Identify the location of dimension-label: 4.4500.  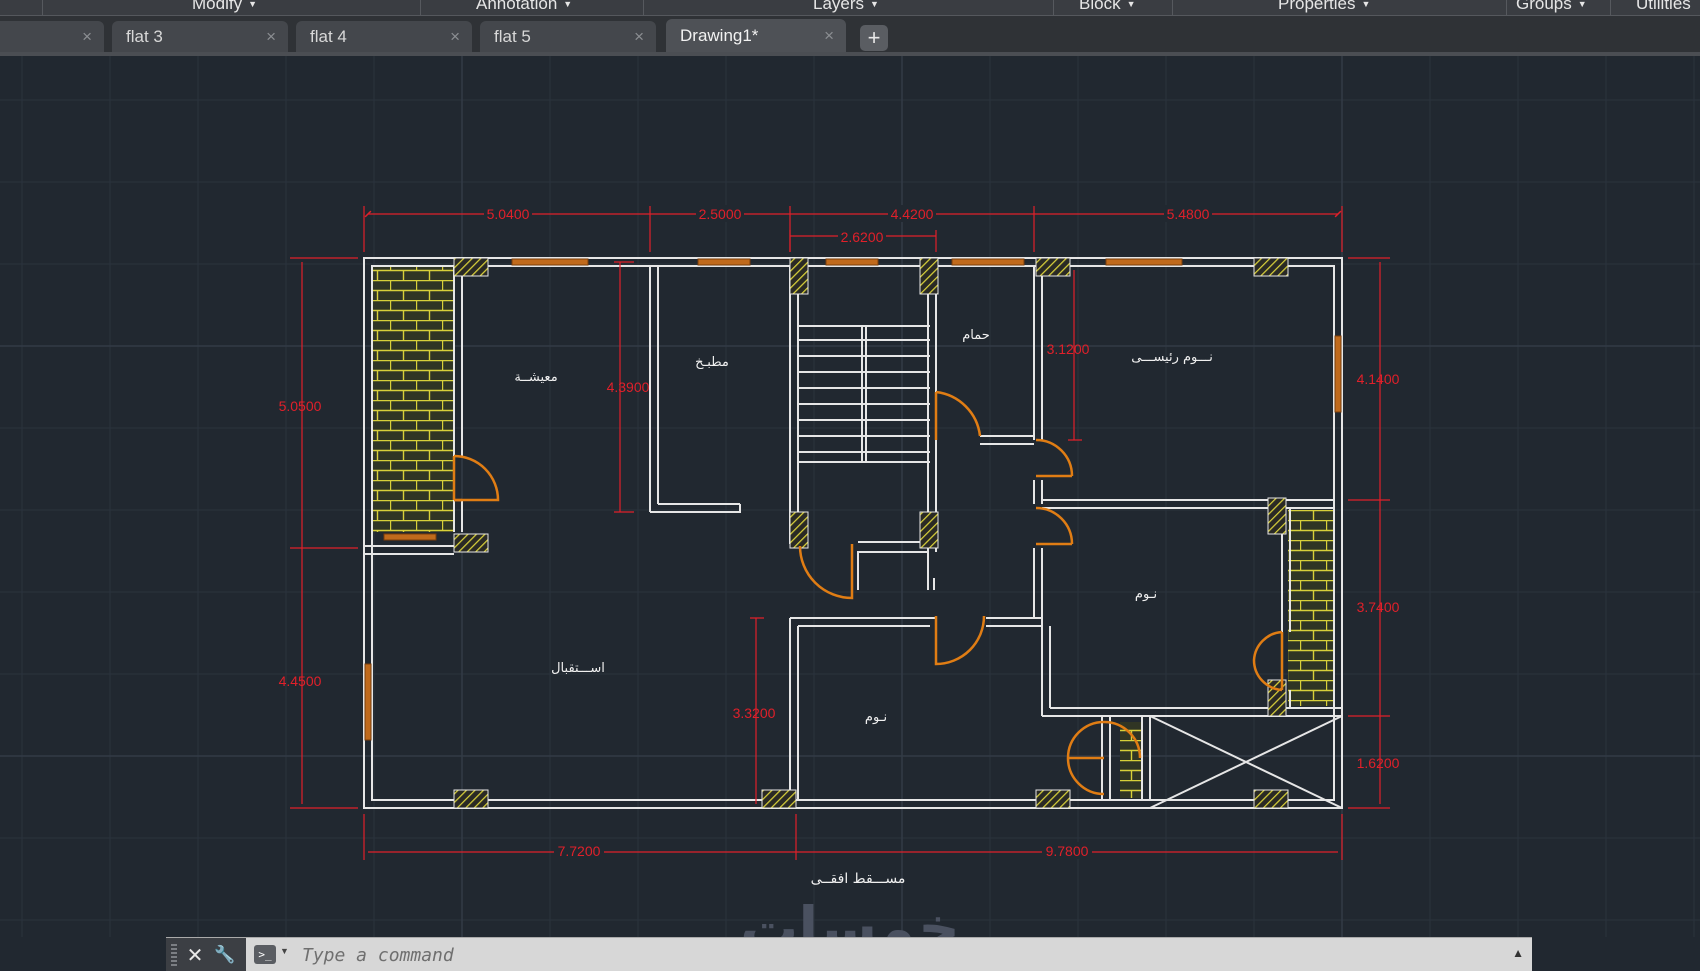
(300, 681).